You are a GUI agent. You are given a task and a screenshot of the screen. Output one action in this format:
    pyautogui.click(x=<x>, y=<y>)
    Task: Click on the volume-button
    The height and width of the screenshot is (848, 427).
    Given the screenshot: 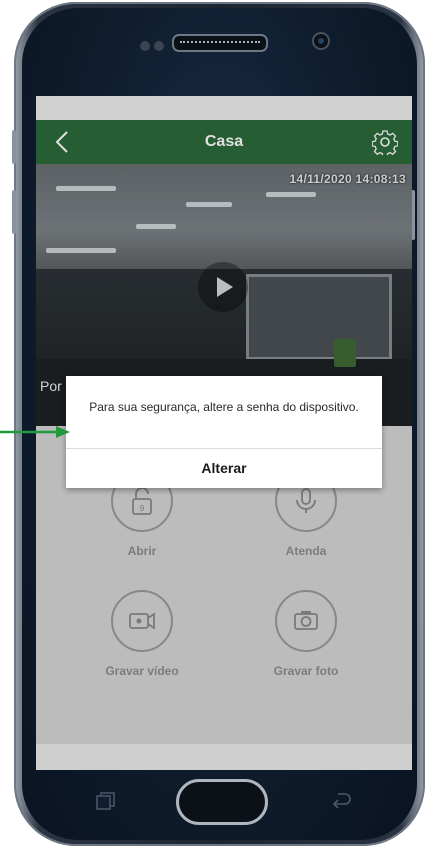 What is the action you would take?
    pyautogui.click(x=14, y=147)
    